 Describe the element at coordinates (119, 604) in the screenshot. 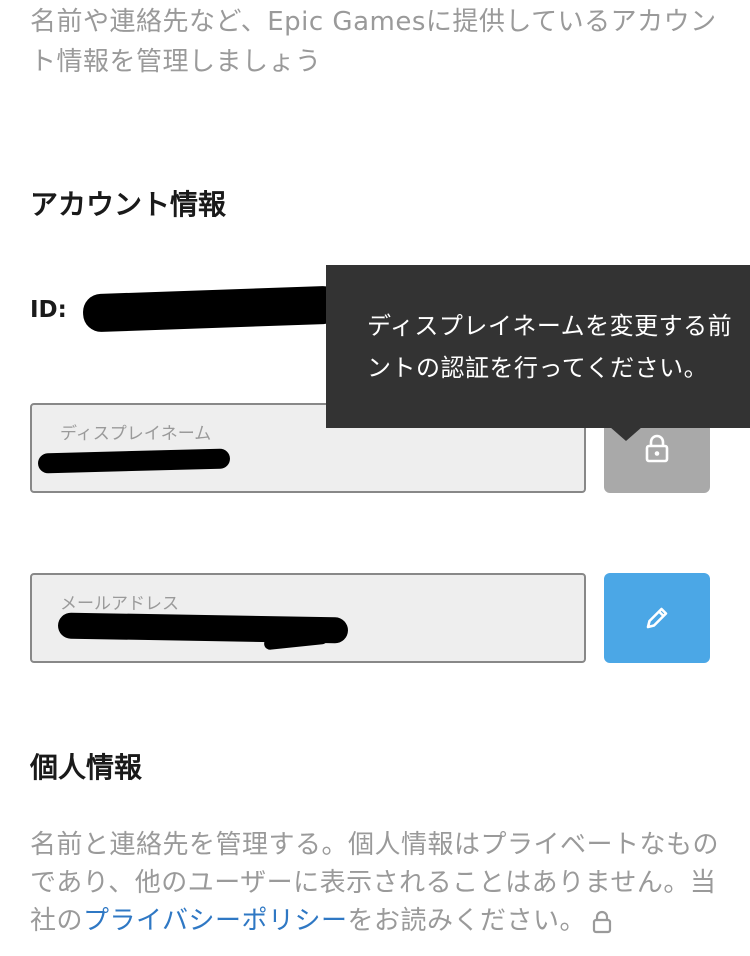

I see `email-label: メールアドレス` at that location.